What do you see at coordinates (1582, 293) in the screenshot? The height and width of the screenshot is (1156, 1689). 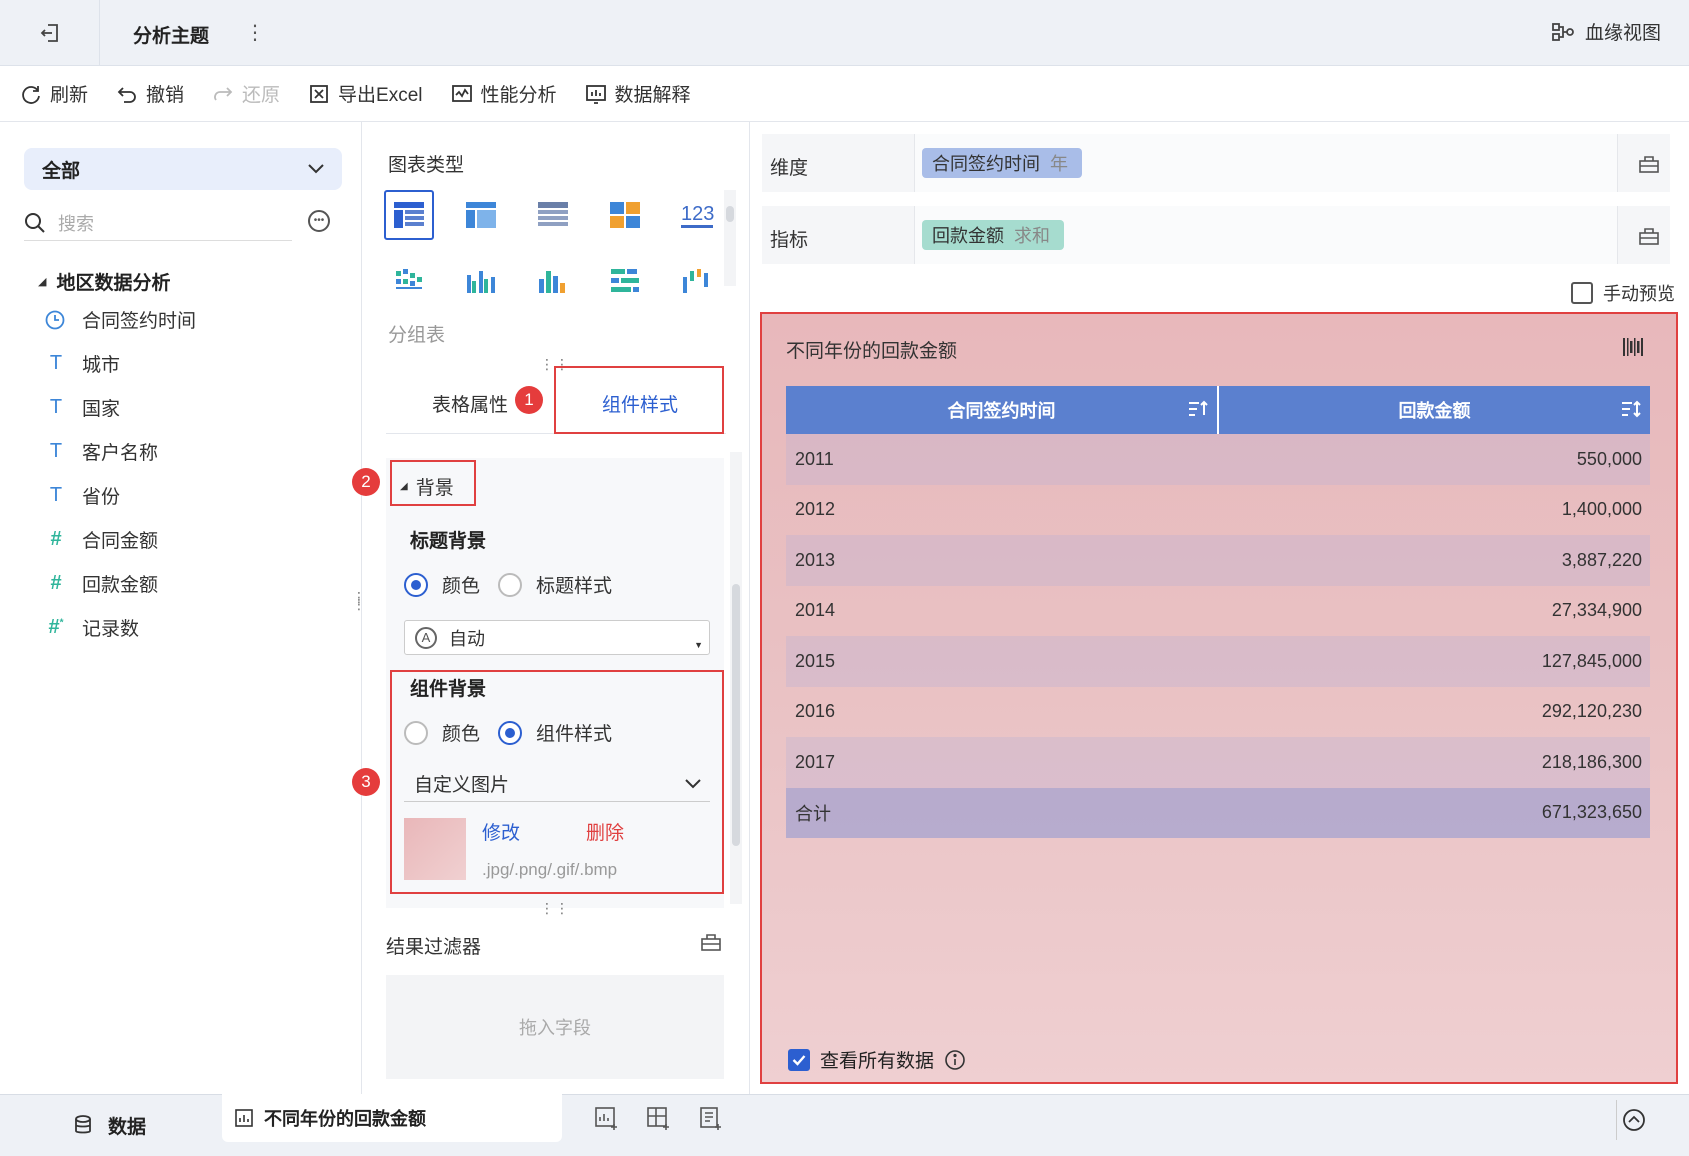 I see `checkbox-unchecked` at bounding box center [1582, 293].